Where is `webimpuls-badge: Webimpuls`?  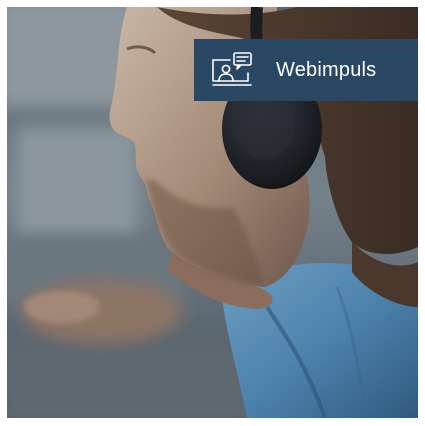
webimpuls-badge: Webimpuls is located at coordinates (306, 70).